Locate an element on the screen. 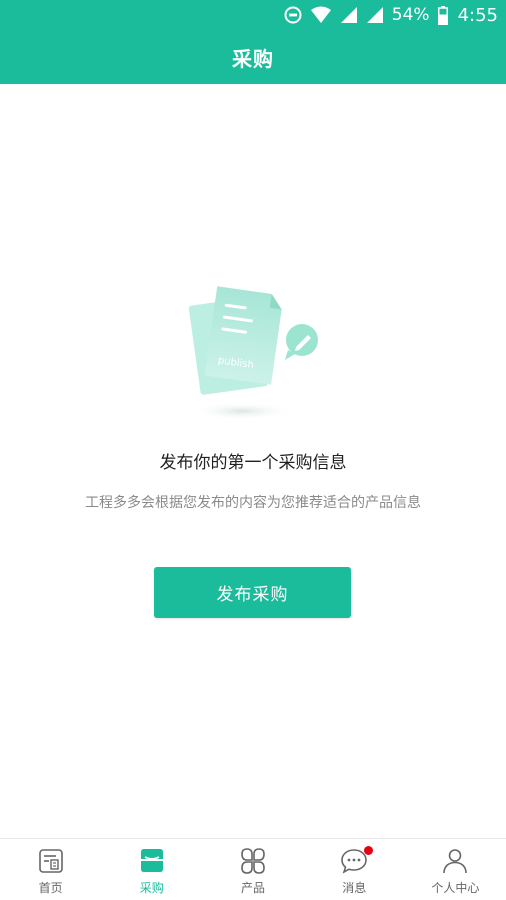  empty-state-description: 工程多多会根据您发布的内容为您推荐适合的产品信息 is located at coordinates (253, 503).